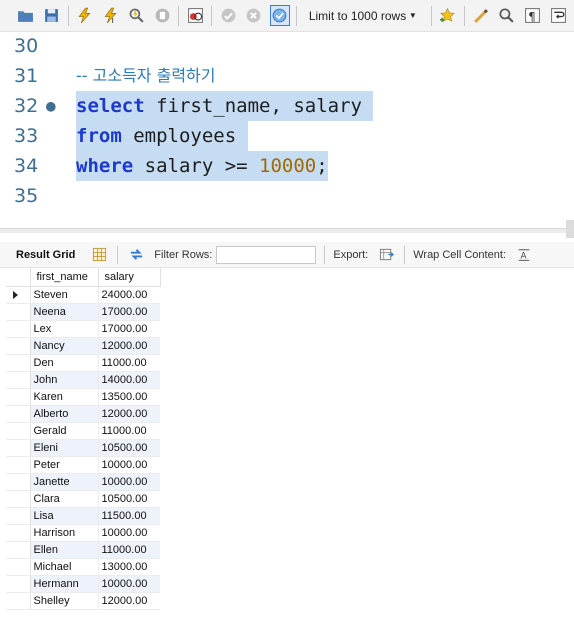 The height and width of the screenshot is (628, 574). I want to click on table-row: Alberto 12000.00, so click(83, 414).